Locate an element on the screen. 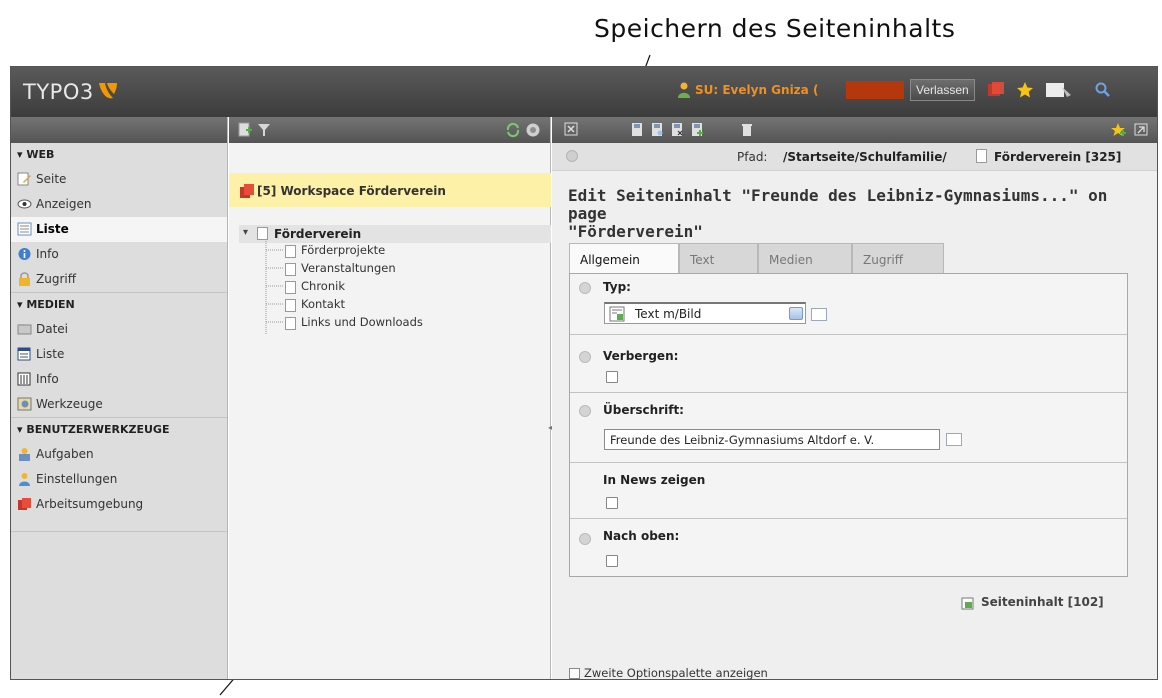 Image resolution: width=1162 pixels, height=698 pixels. module-item-anzeigen: Anzeigen is located at coordinates (119, 204).